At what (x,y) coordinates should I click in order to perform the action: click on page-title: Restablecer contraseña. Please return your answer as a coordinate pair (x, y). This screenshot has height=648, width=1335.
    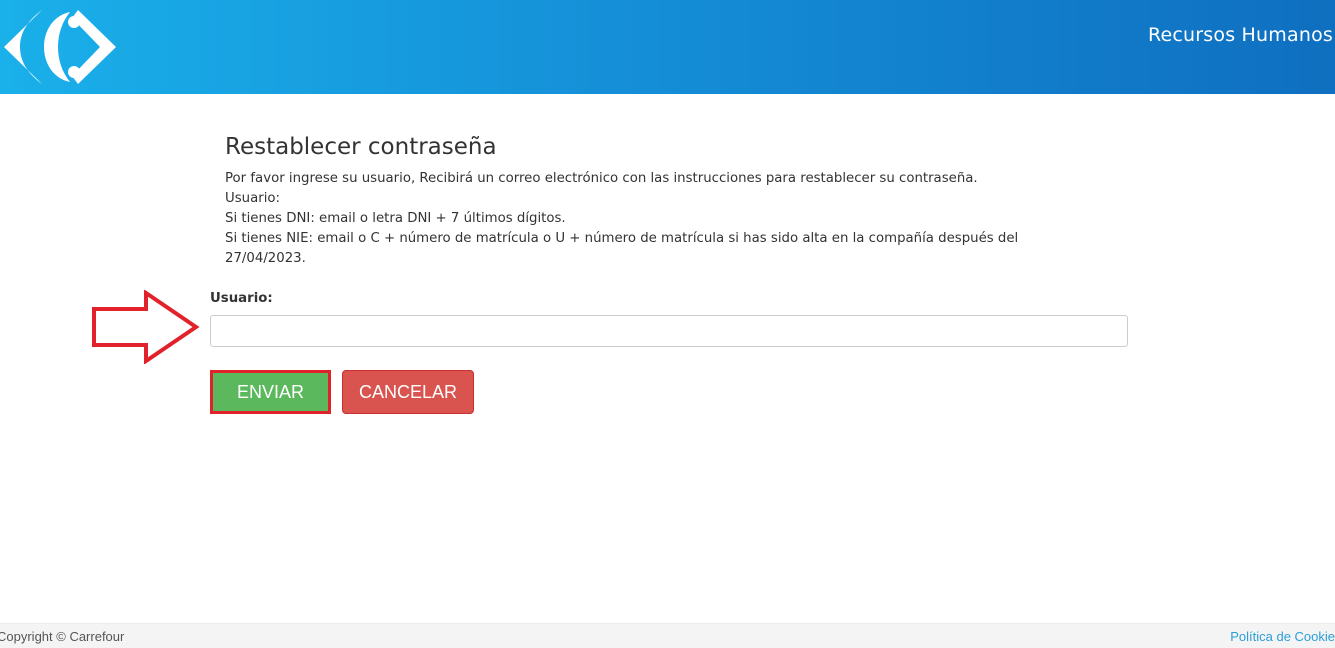
    Looking at the image, I should click on (361, 147).